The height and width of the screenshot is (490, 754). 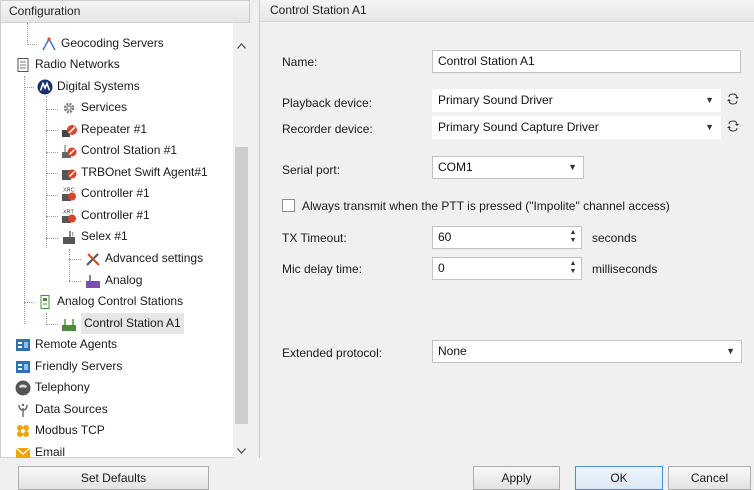 I want to click on extended-protocol-label: Extended protocol:, so click(x=332, y=353).